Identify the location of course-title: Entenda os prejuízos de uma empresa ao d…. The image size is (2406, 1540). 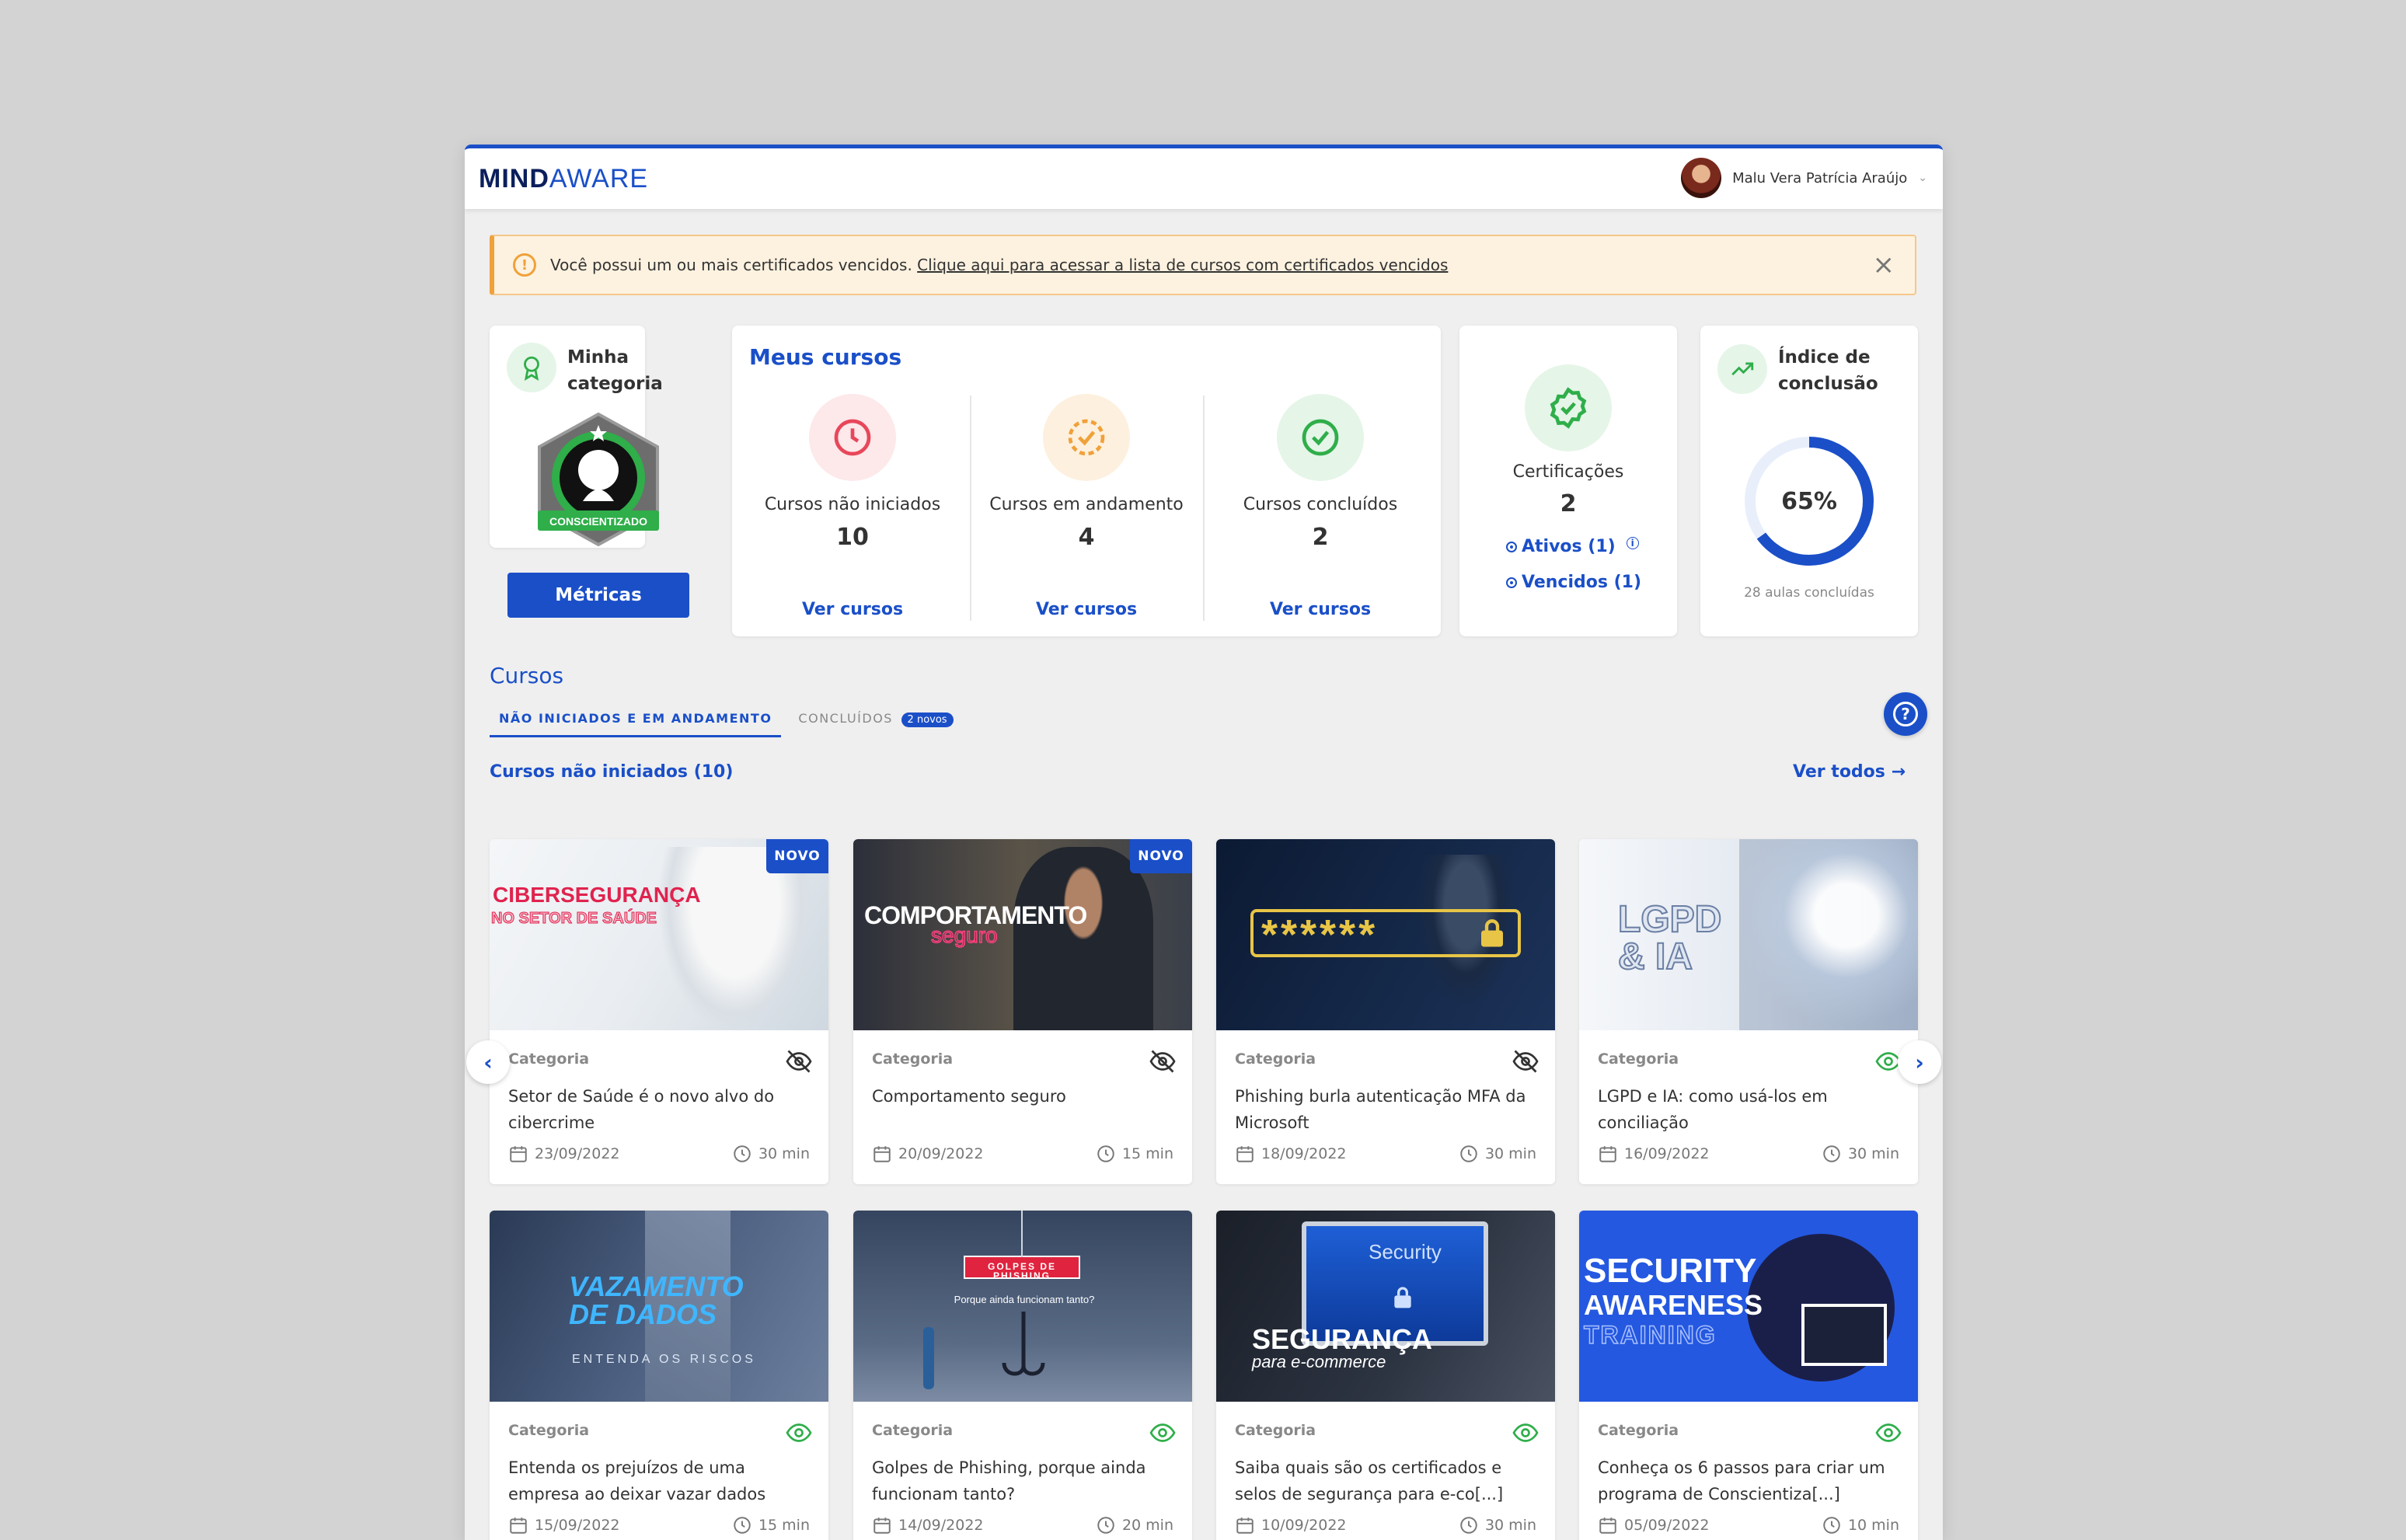
(637, 1480).